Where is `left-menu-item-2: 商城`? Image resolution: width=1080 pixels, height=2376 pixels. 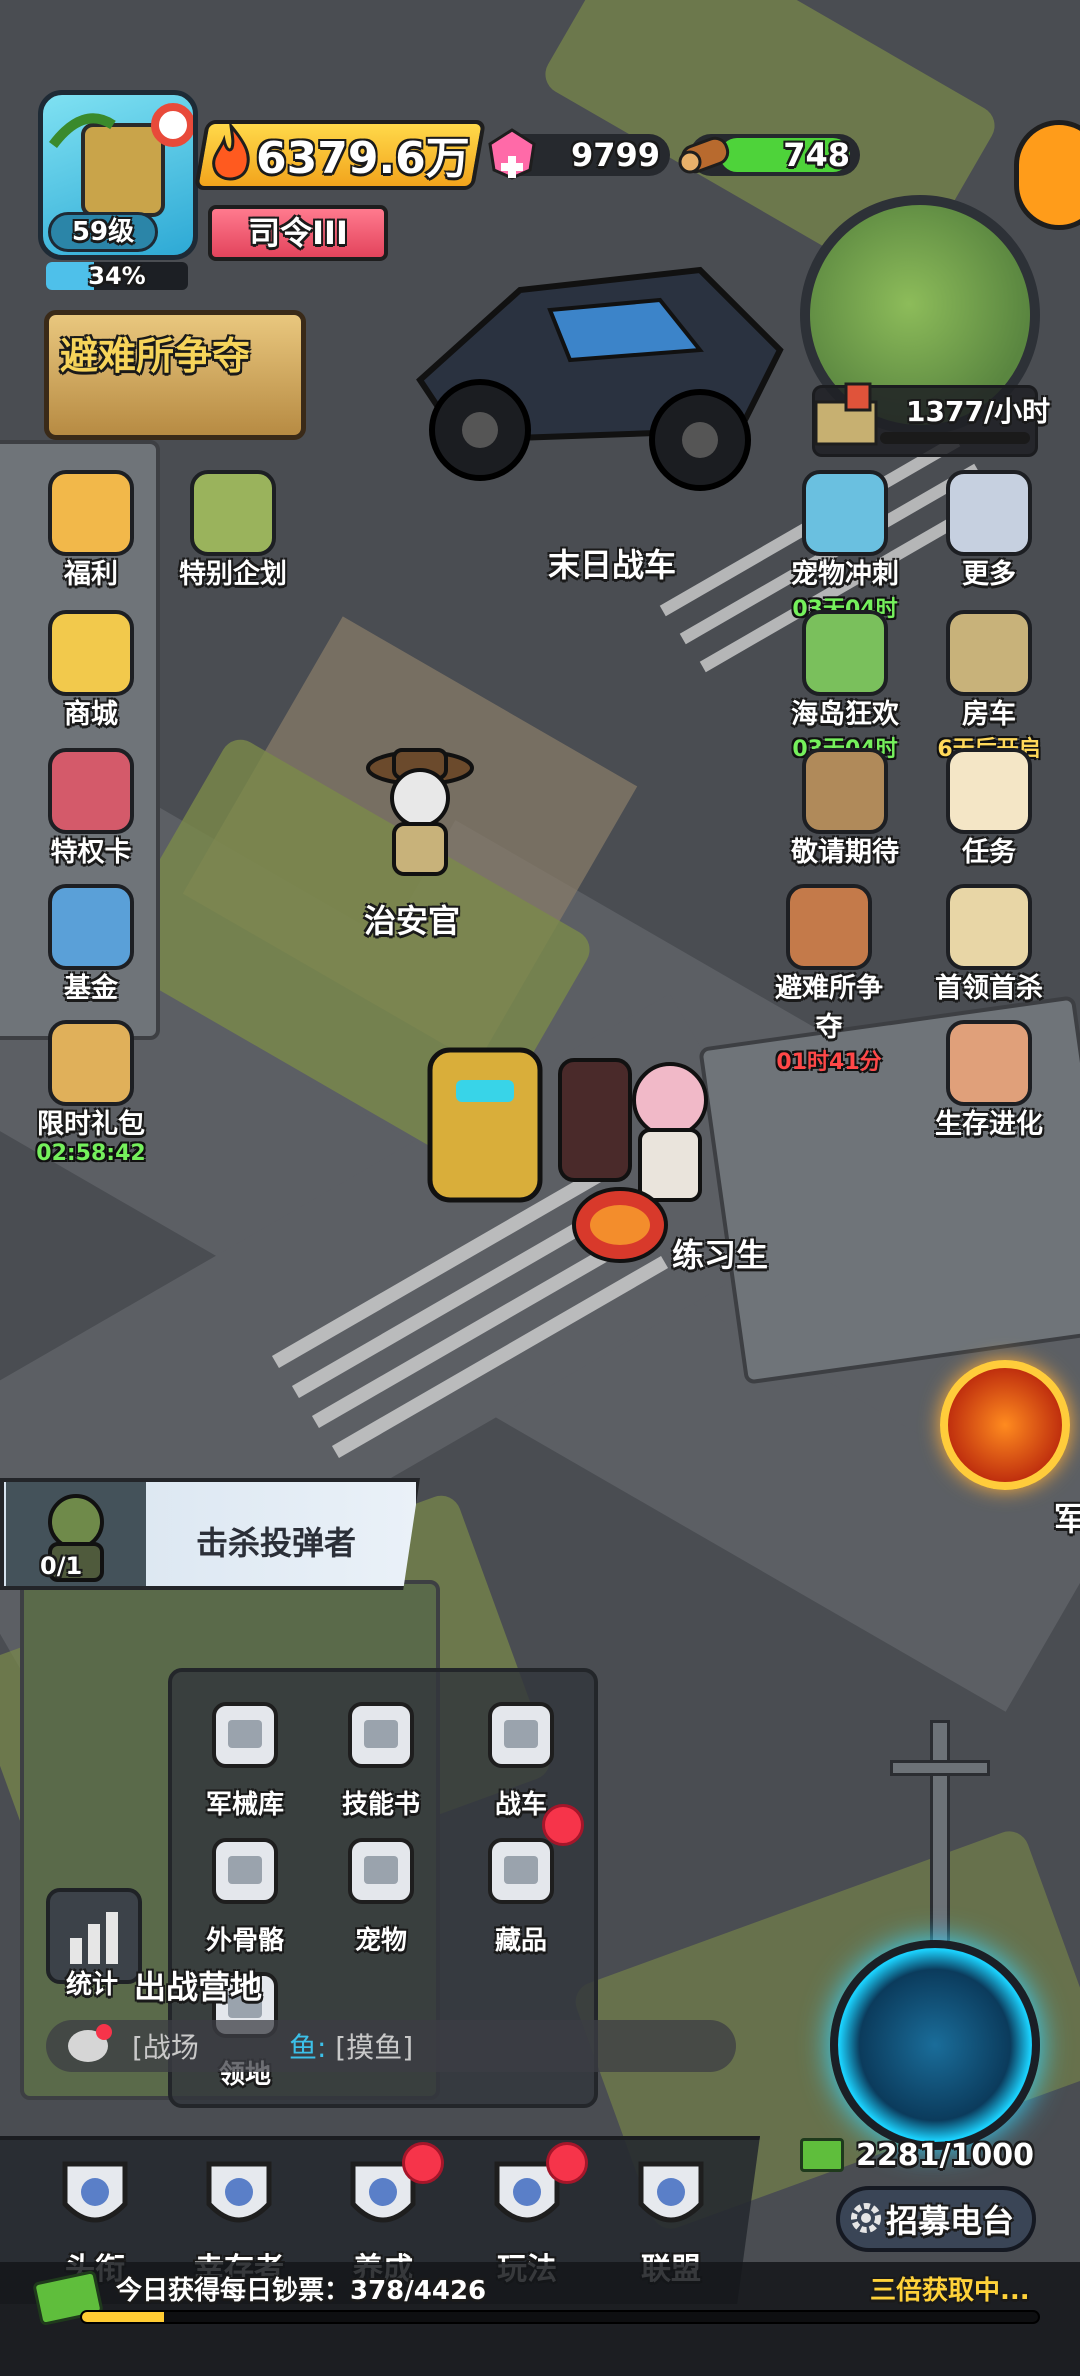 left-menu-item-2: 商城 is located at coordinates (91, 670).